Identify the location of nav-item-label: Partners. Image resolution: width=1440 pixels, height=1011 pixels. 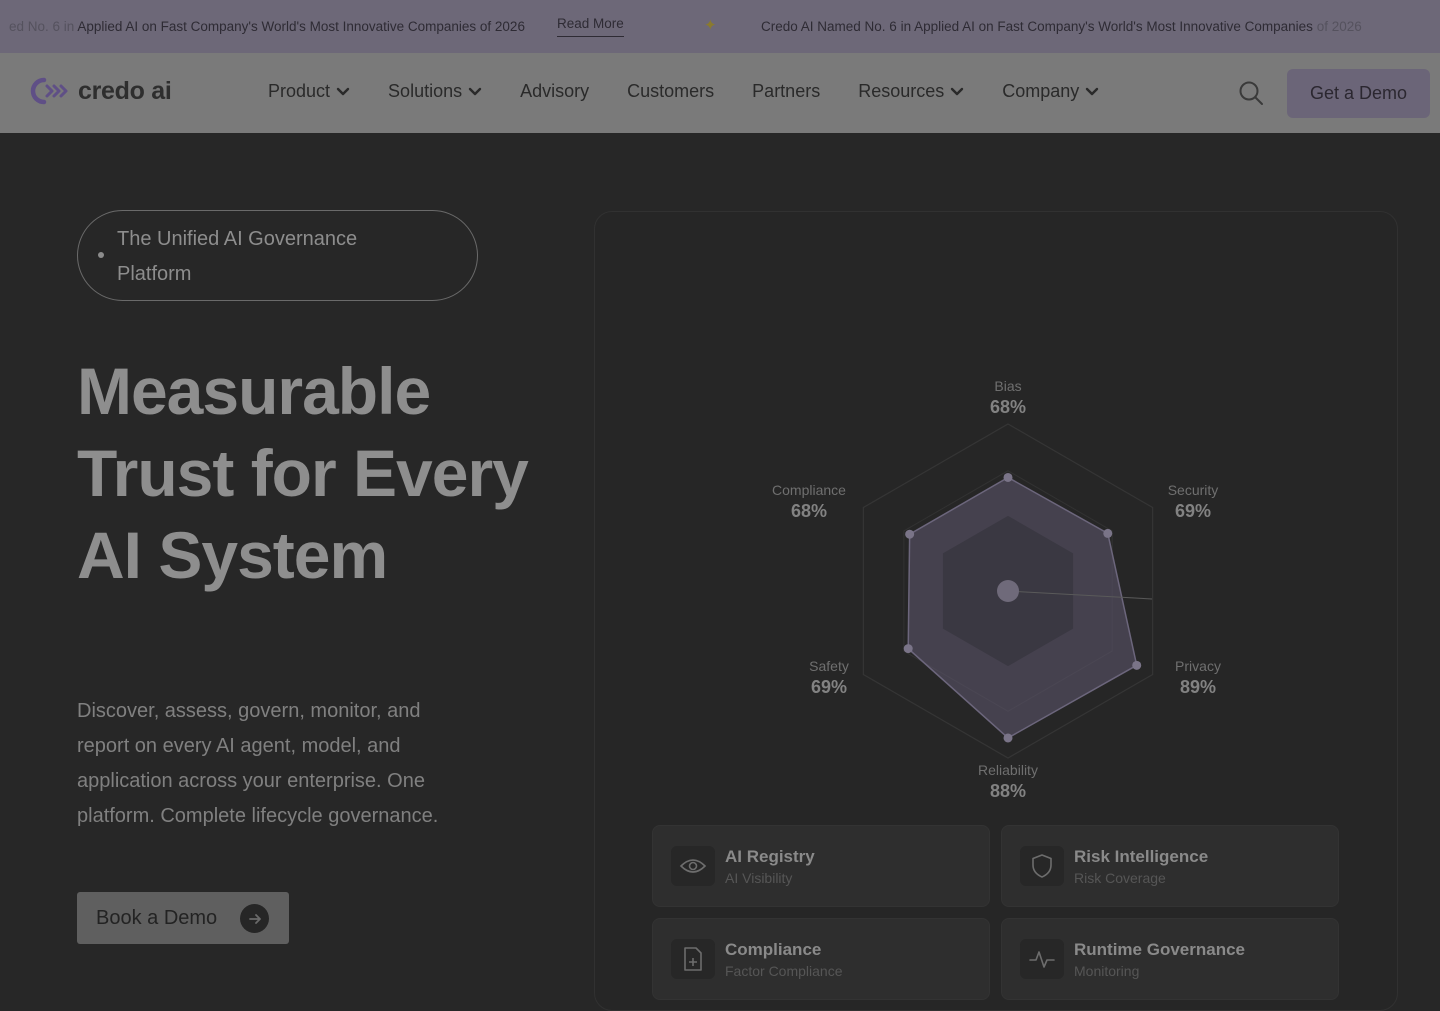
(786, 91).